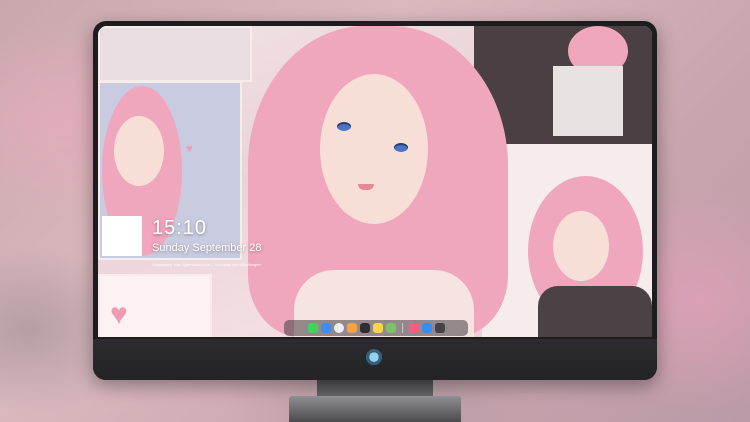  I want to click on dock, so click(376, 328).